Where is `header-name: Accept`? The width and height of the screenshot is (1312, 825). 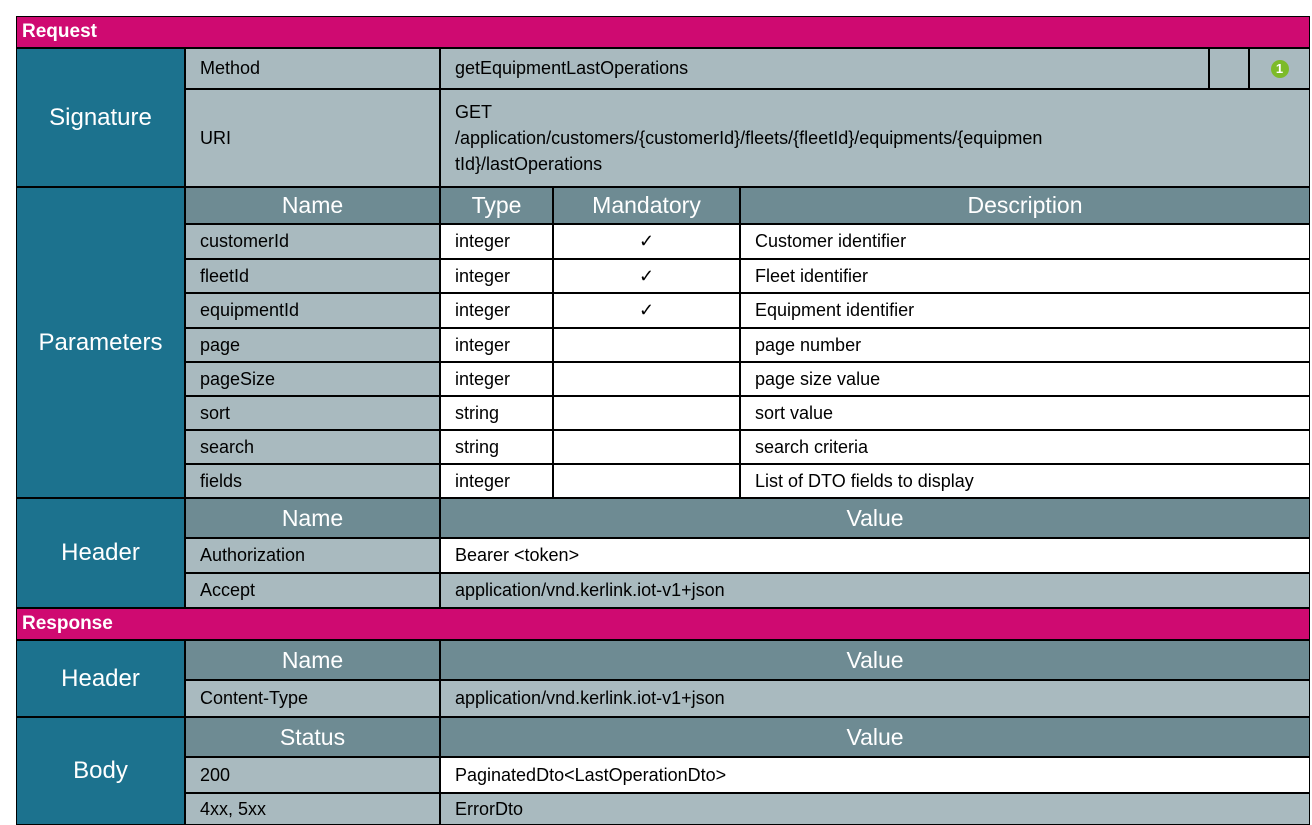 header-name: Accept is located at coordinates (312, 590).